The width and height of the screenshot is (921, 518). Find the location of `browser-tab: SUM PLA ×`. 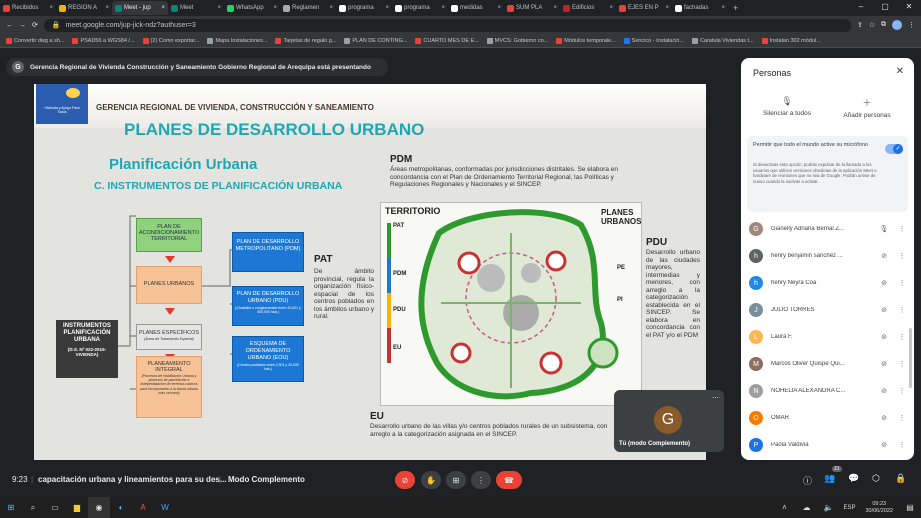

browser-tab: SUM PLA × is located at coordinates (532, 8).